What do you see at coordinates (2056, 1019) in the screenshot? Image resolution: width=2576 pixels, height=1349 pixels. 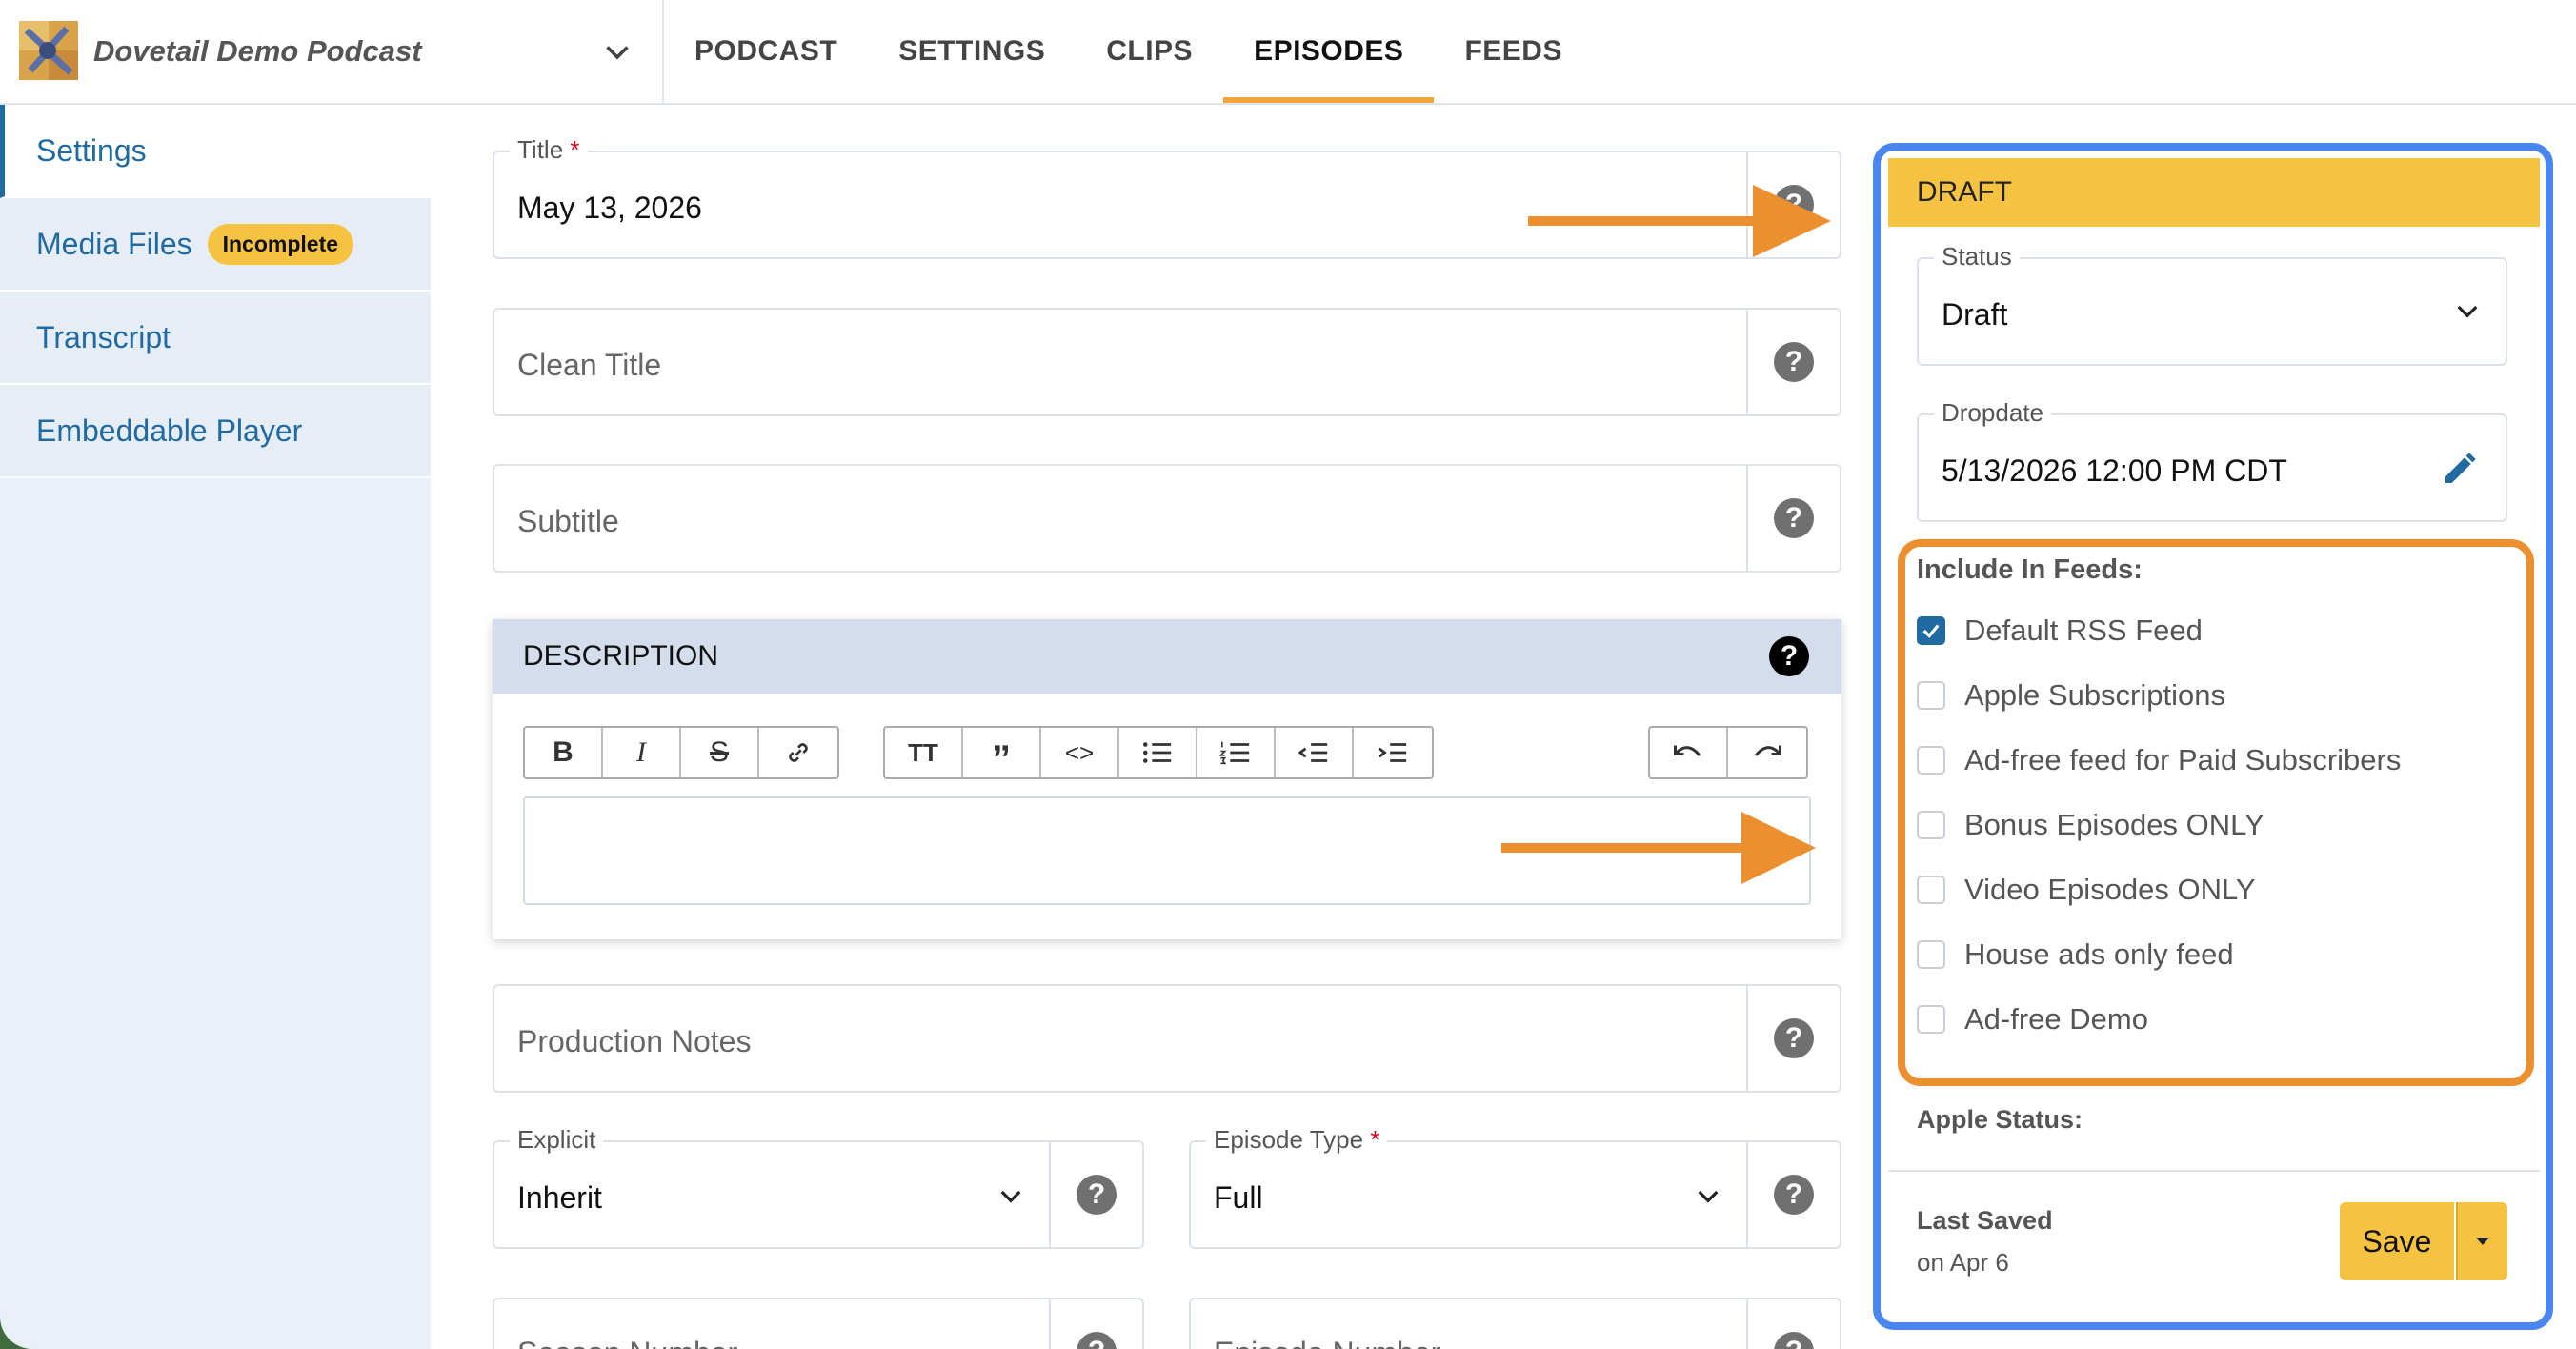 I see `feed-label: Ad-free Demo` at bounding box center [2056, 1019].